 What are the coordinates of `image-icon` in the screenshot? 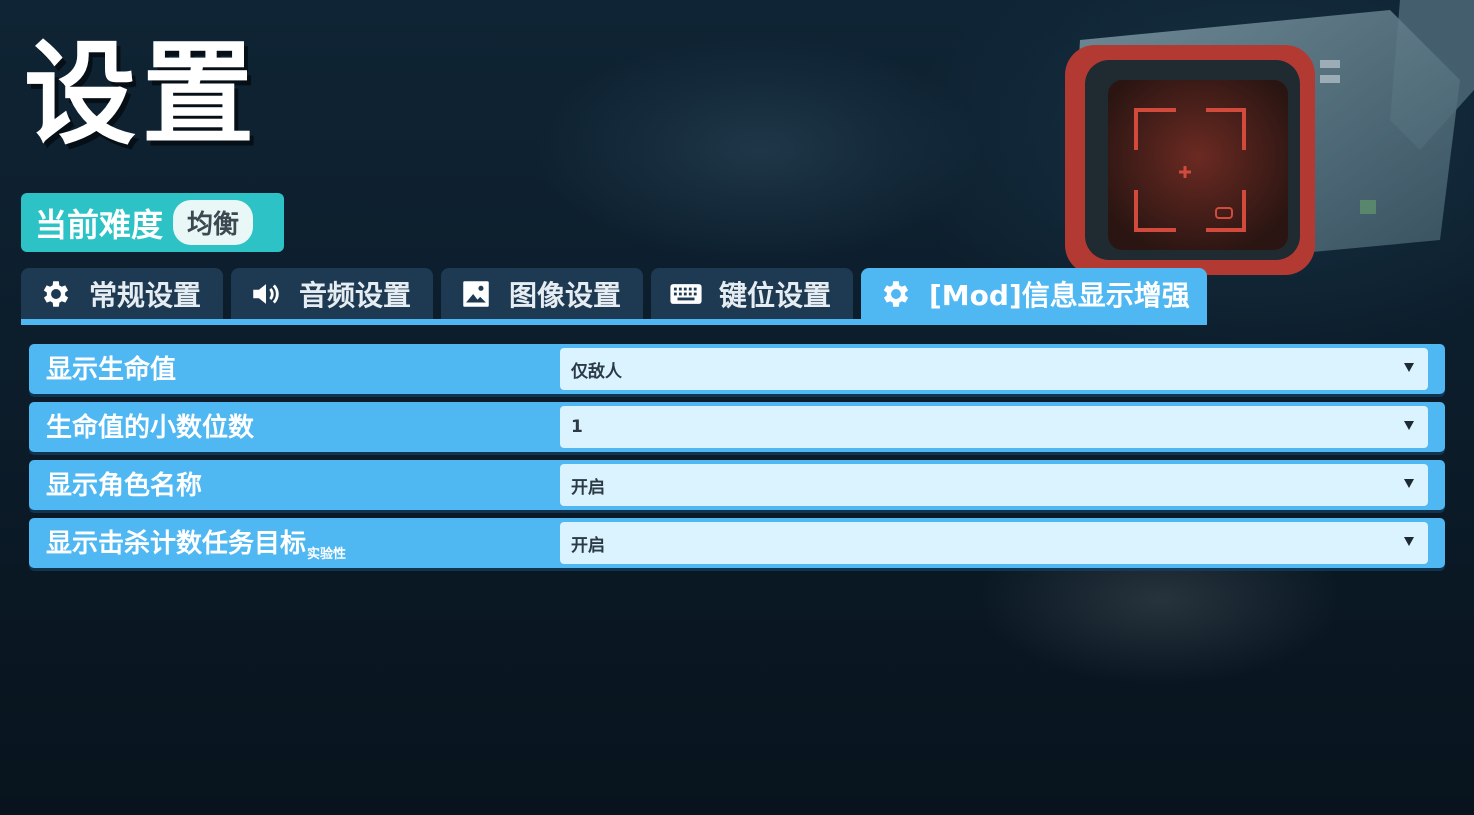 It's located at (476, 294).